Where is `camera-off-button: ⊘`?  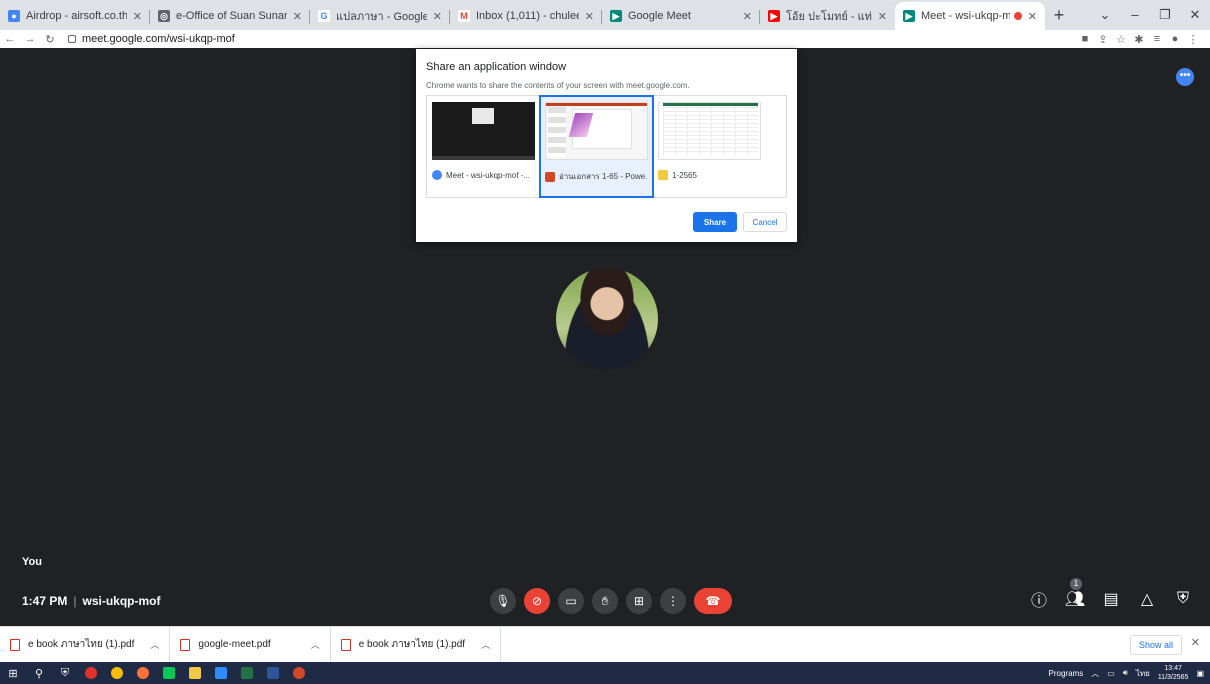 camera-off-button: ⊘ is located at coordinates (537, 601).